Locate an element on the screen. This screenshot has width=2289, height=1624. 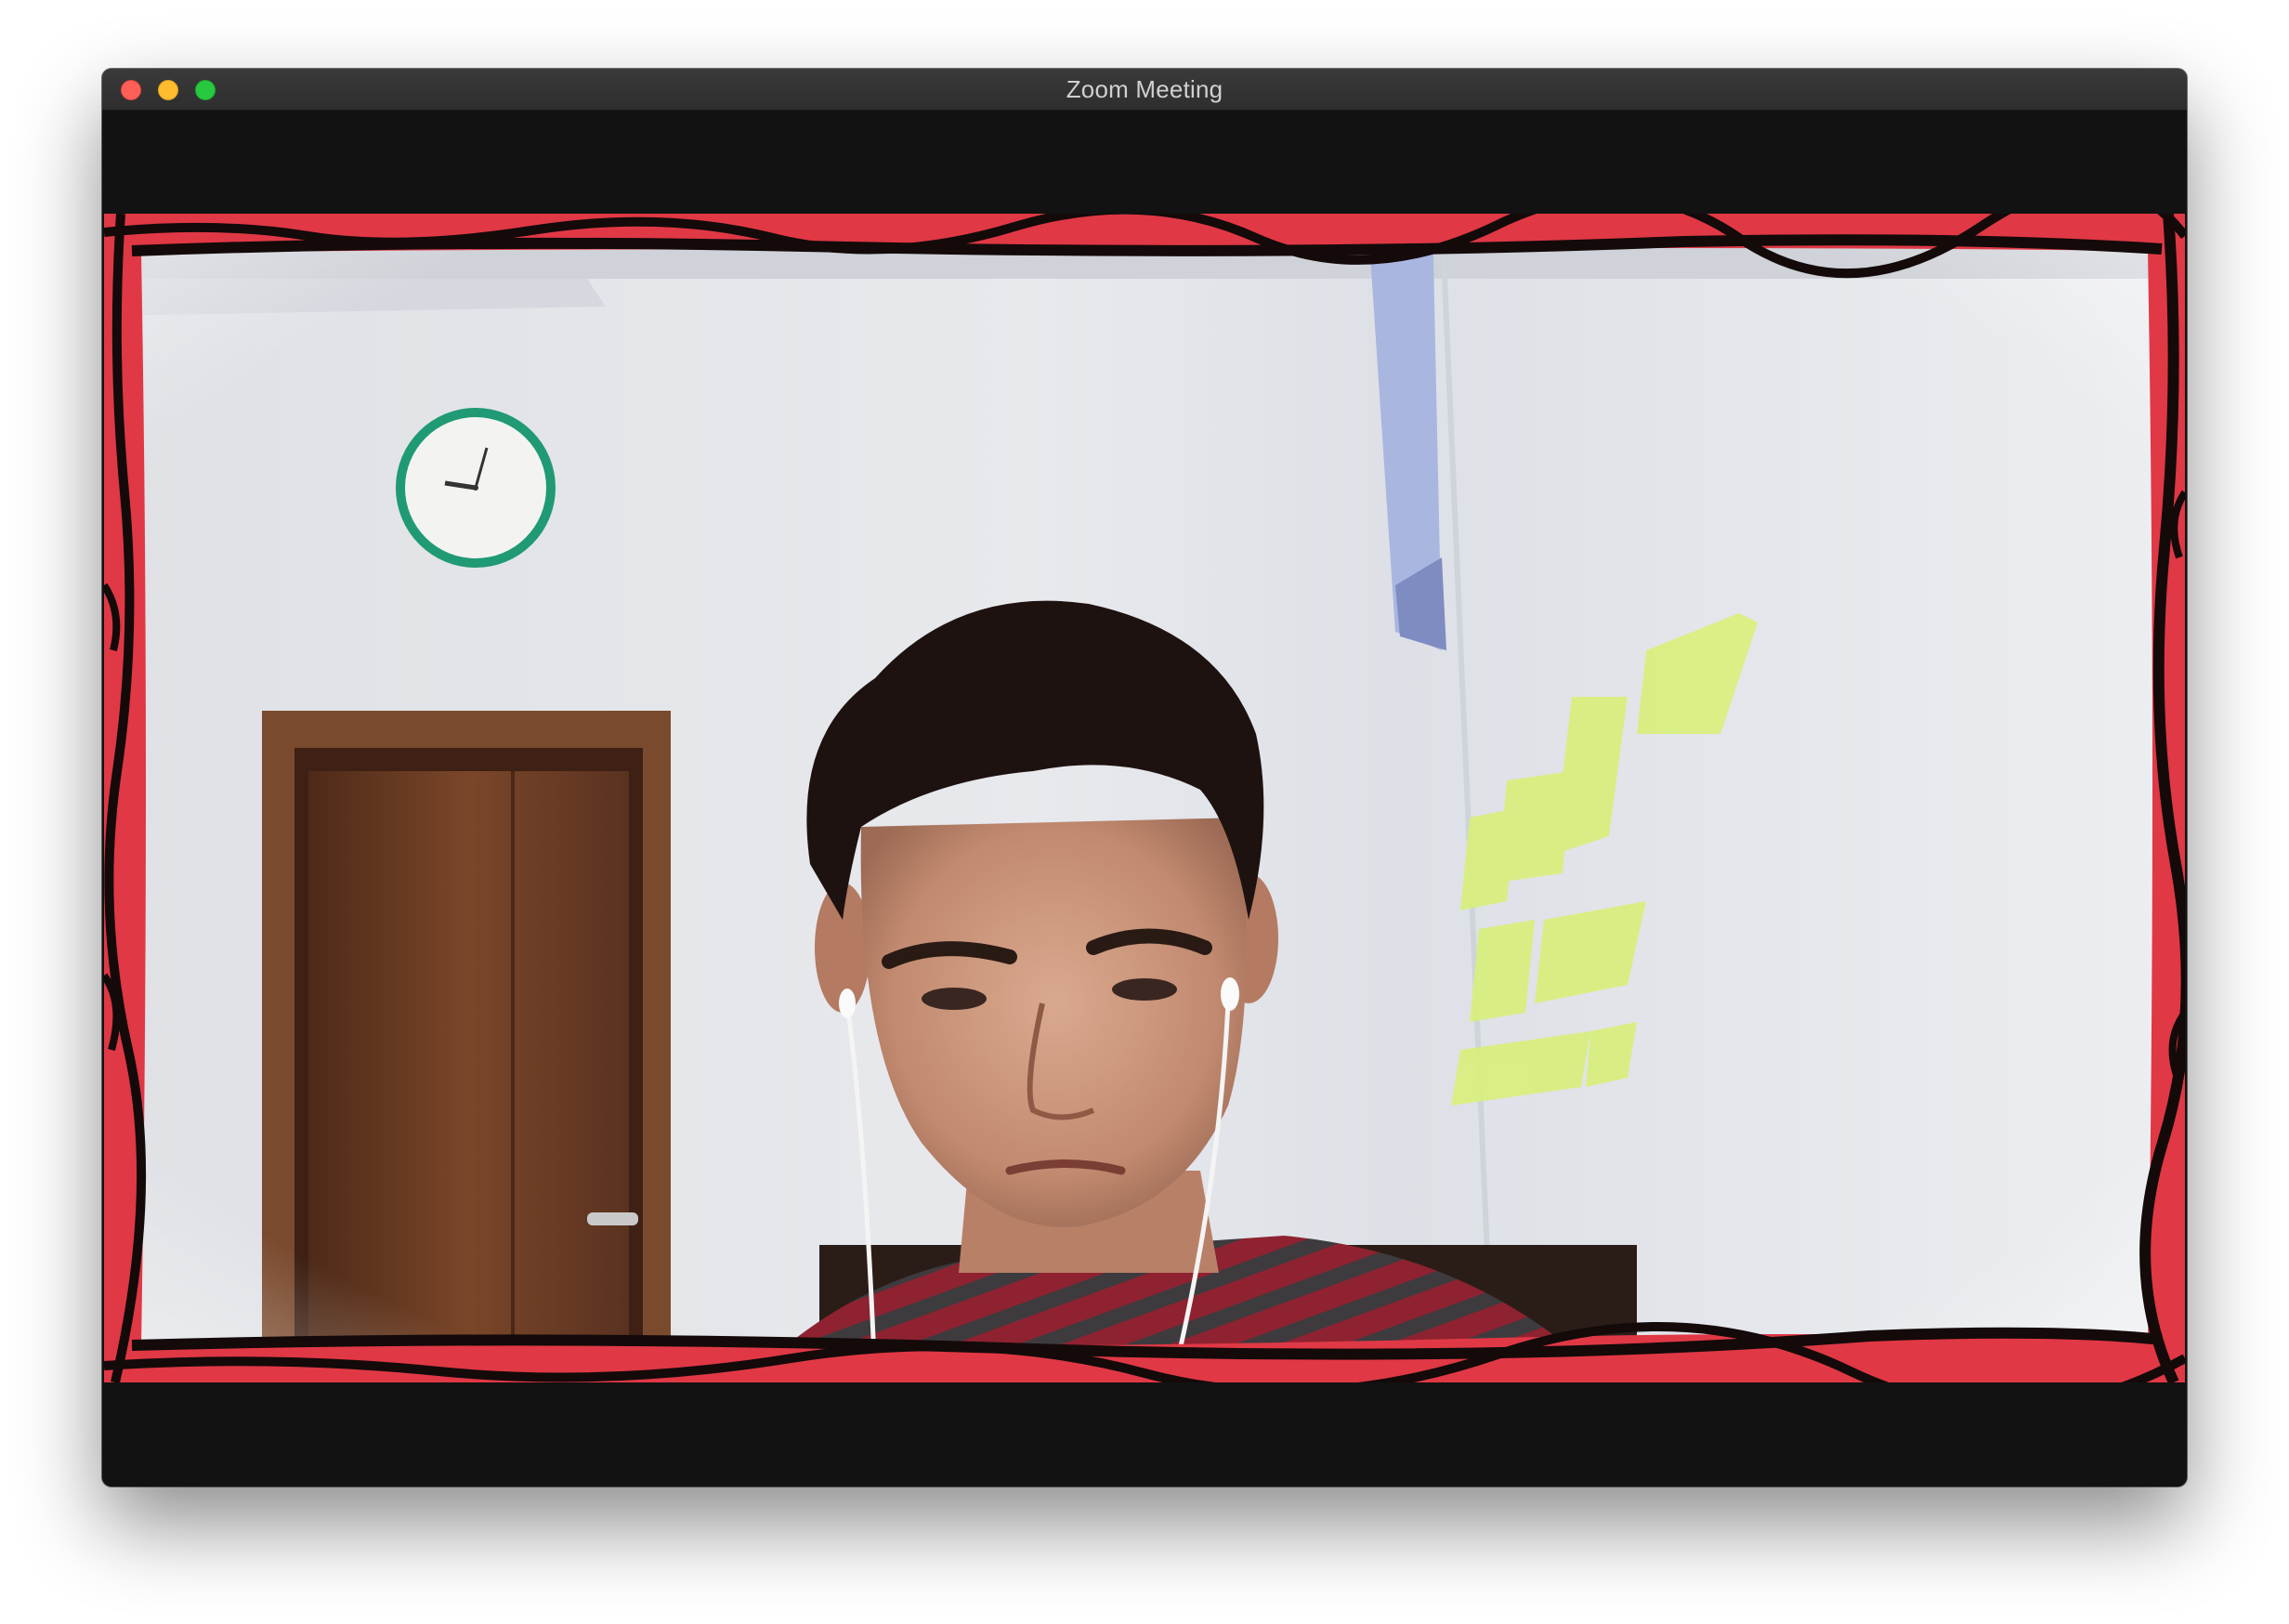
title-bar: Zoom Meeting is located at coordinates (1144, 90).